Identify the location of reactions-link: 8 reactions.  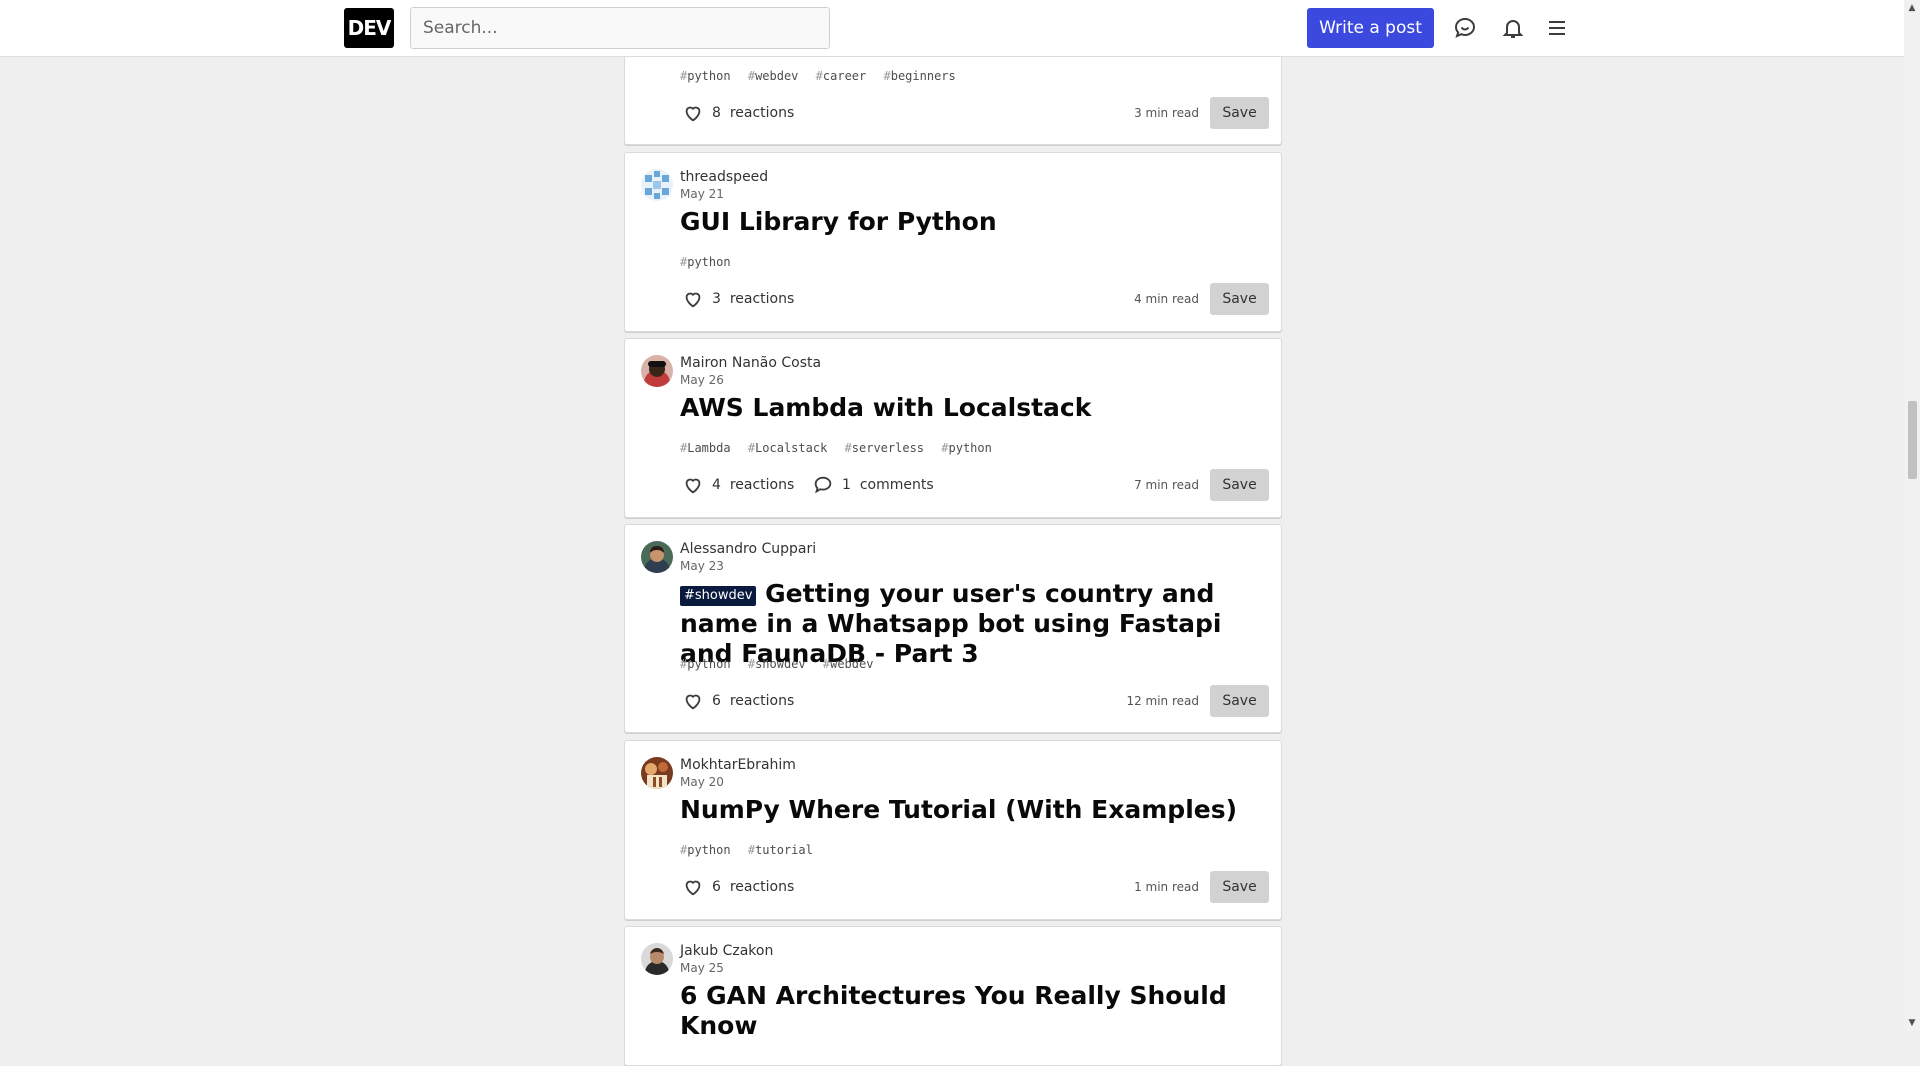
(737, 113).